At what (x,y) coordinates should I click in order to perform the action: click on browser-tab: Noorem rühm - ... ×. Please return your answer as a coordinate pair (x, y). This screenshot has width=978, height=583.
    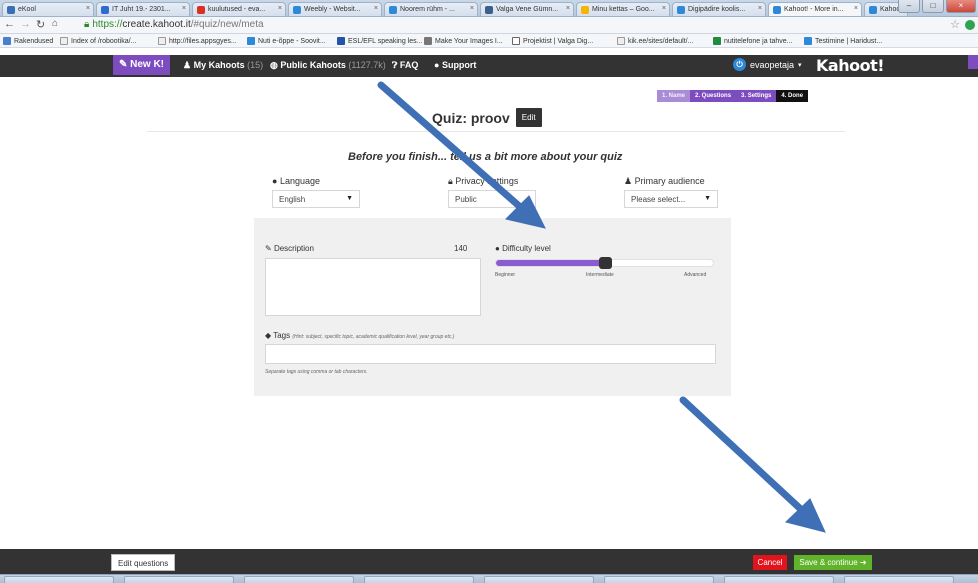
    Looking at the image, I should click on (431, 9).